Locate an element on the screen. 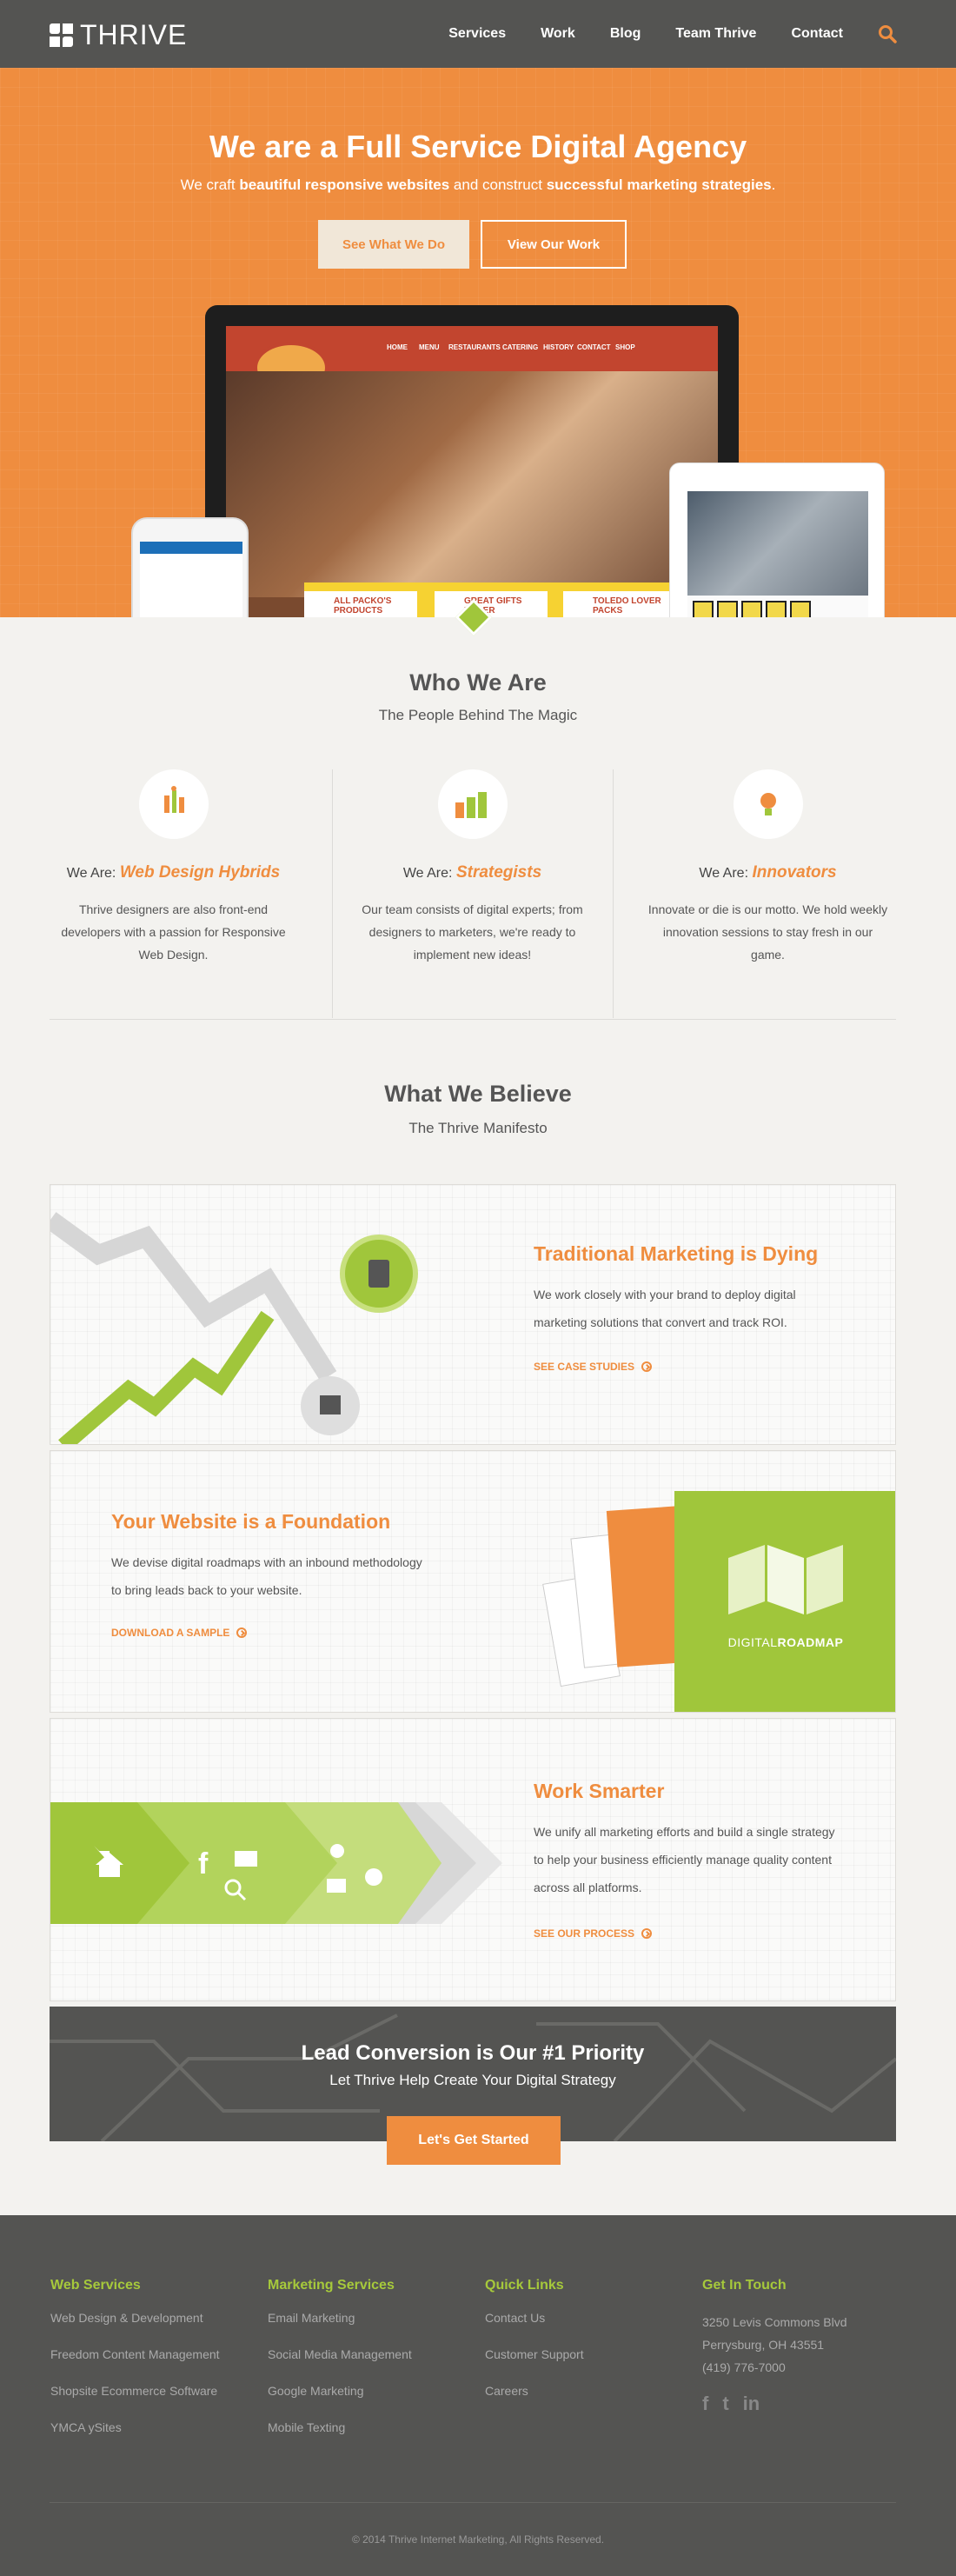  nav-work: Work is located at coordinates (558, 34).